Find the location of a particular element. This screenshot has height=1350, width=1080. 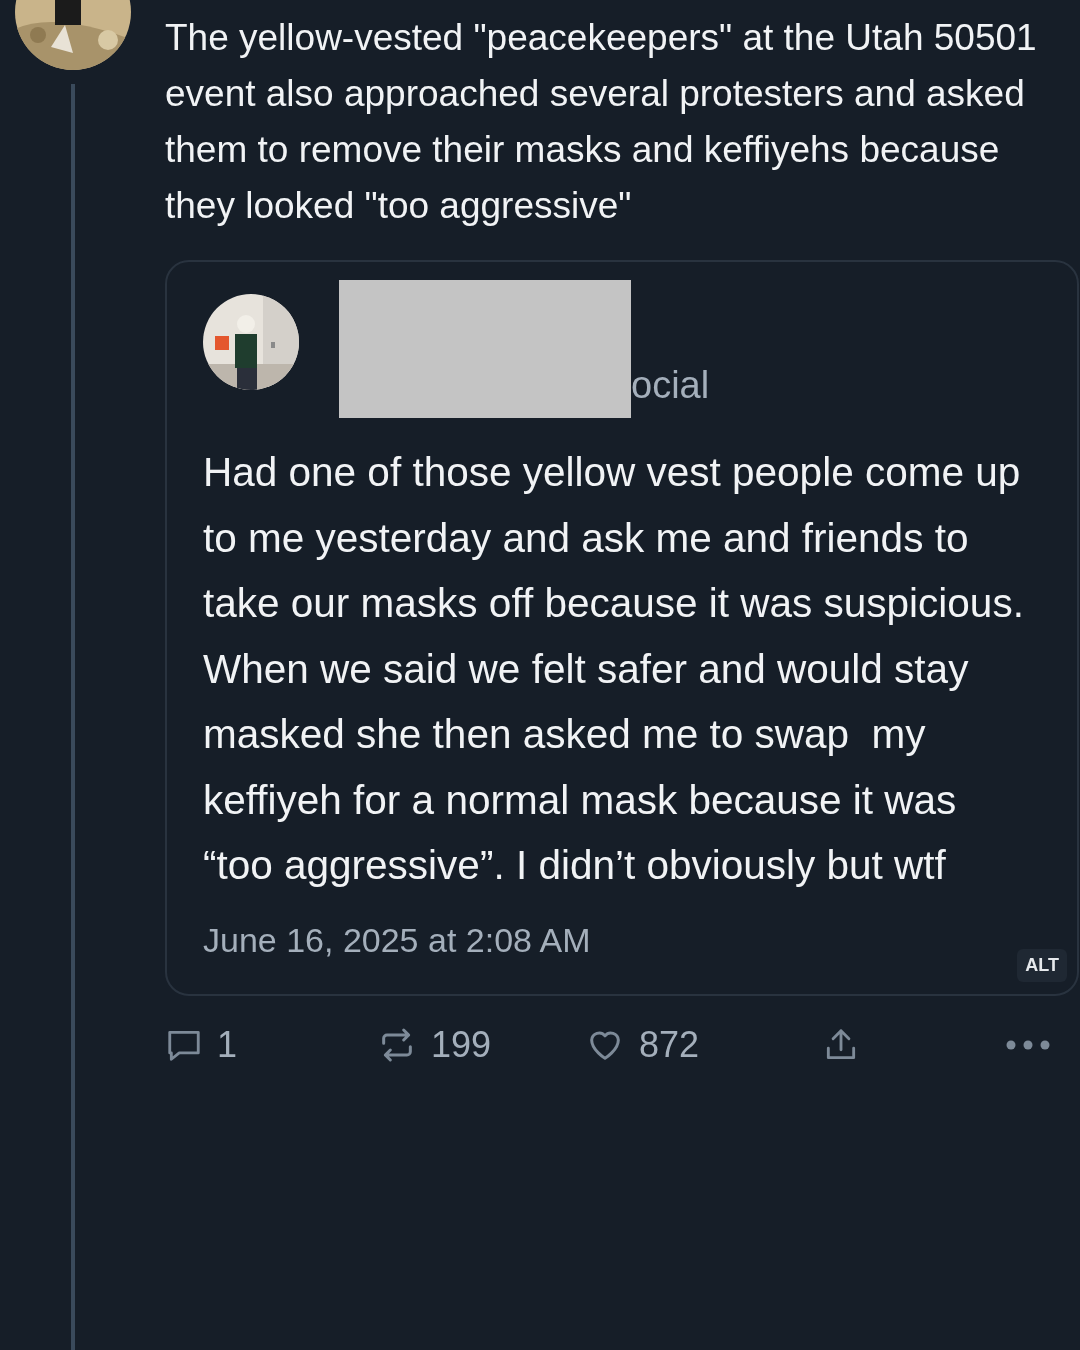

more-icon is located at coordinates (1028, 1044).